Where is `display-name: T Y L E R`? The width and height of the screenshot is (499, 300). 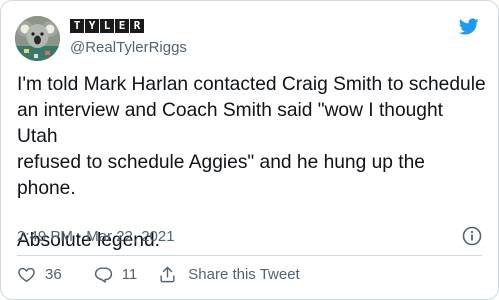 display-name: T Y L E R is located at coordinates (107, 26).